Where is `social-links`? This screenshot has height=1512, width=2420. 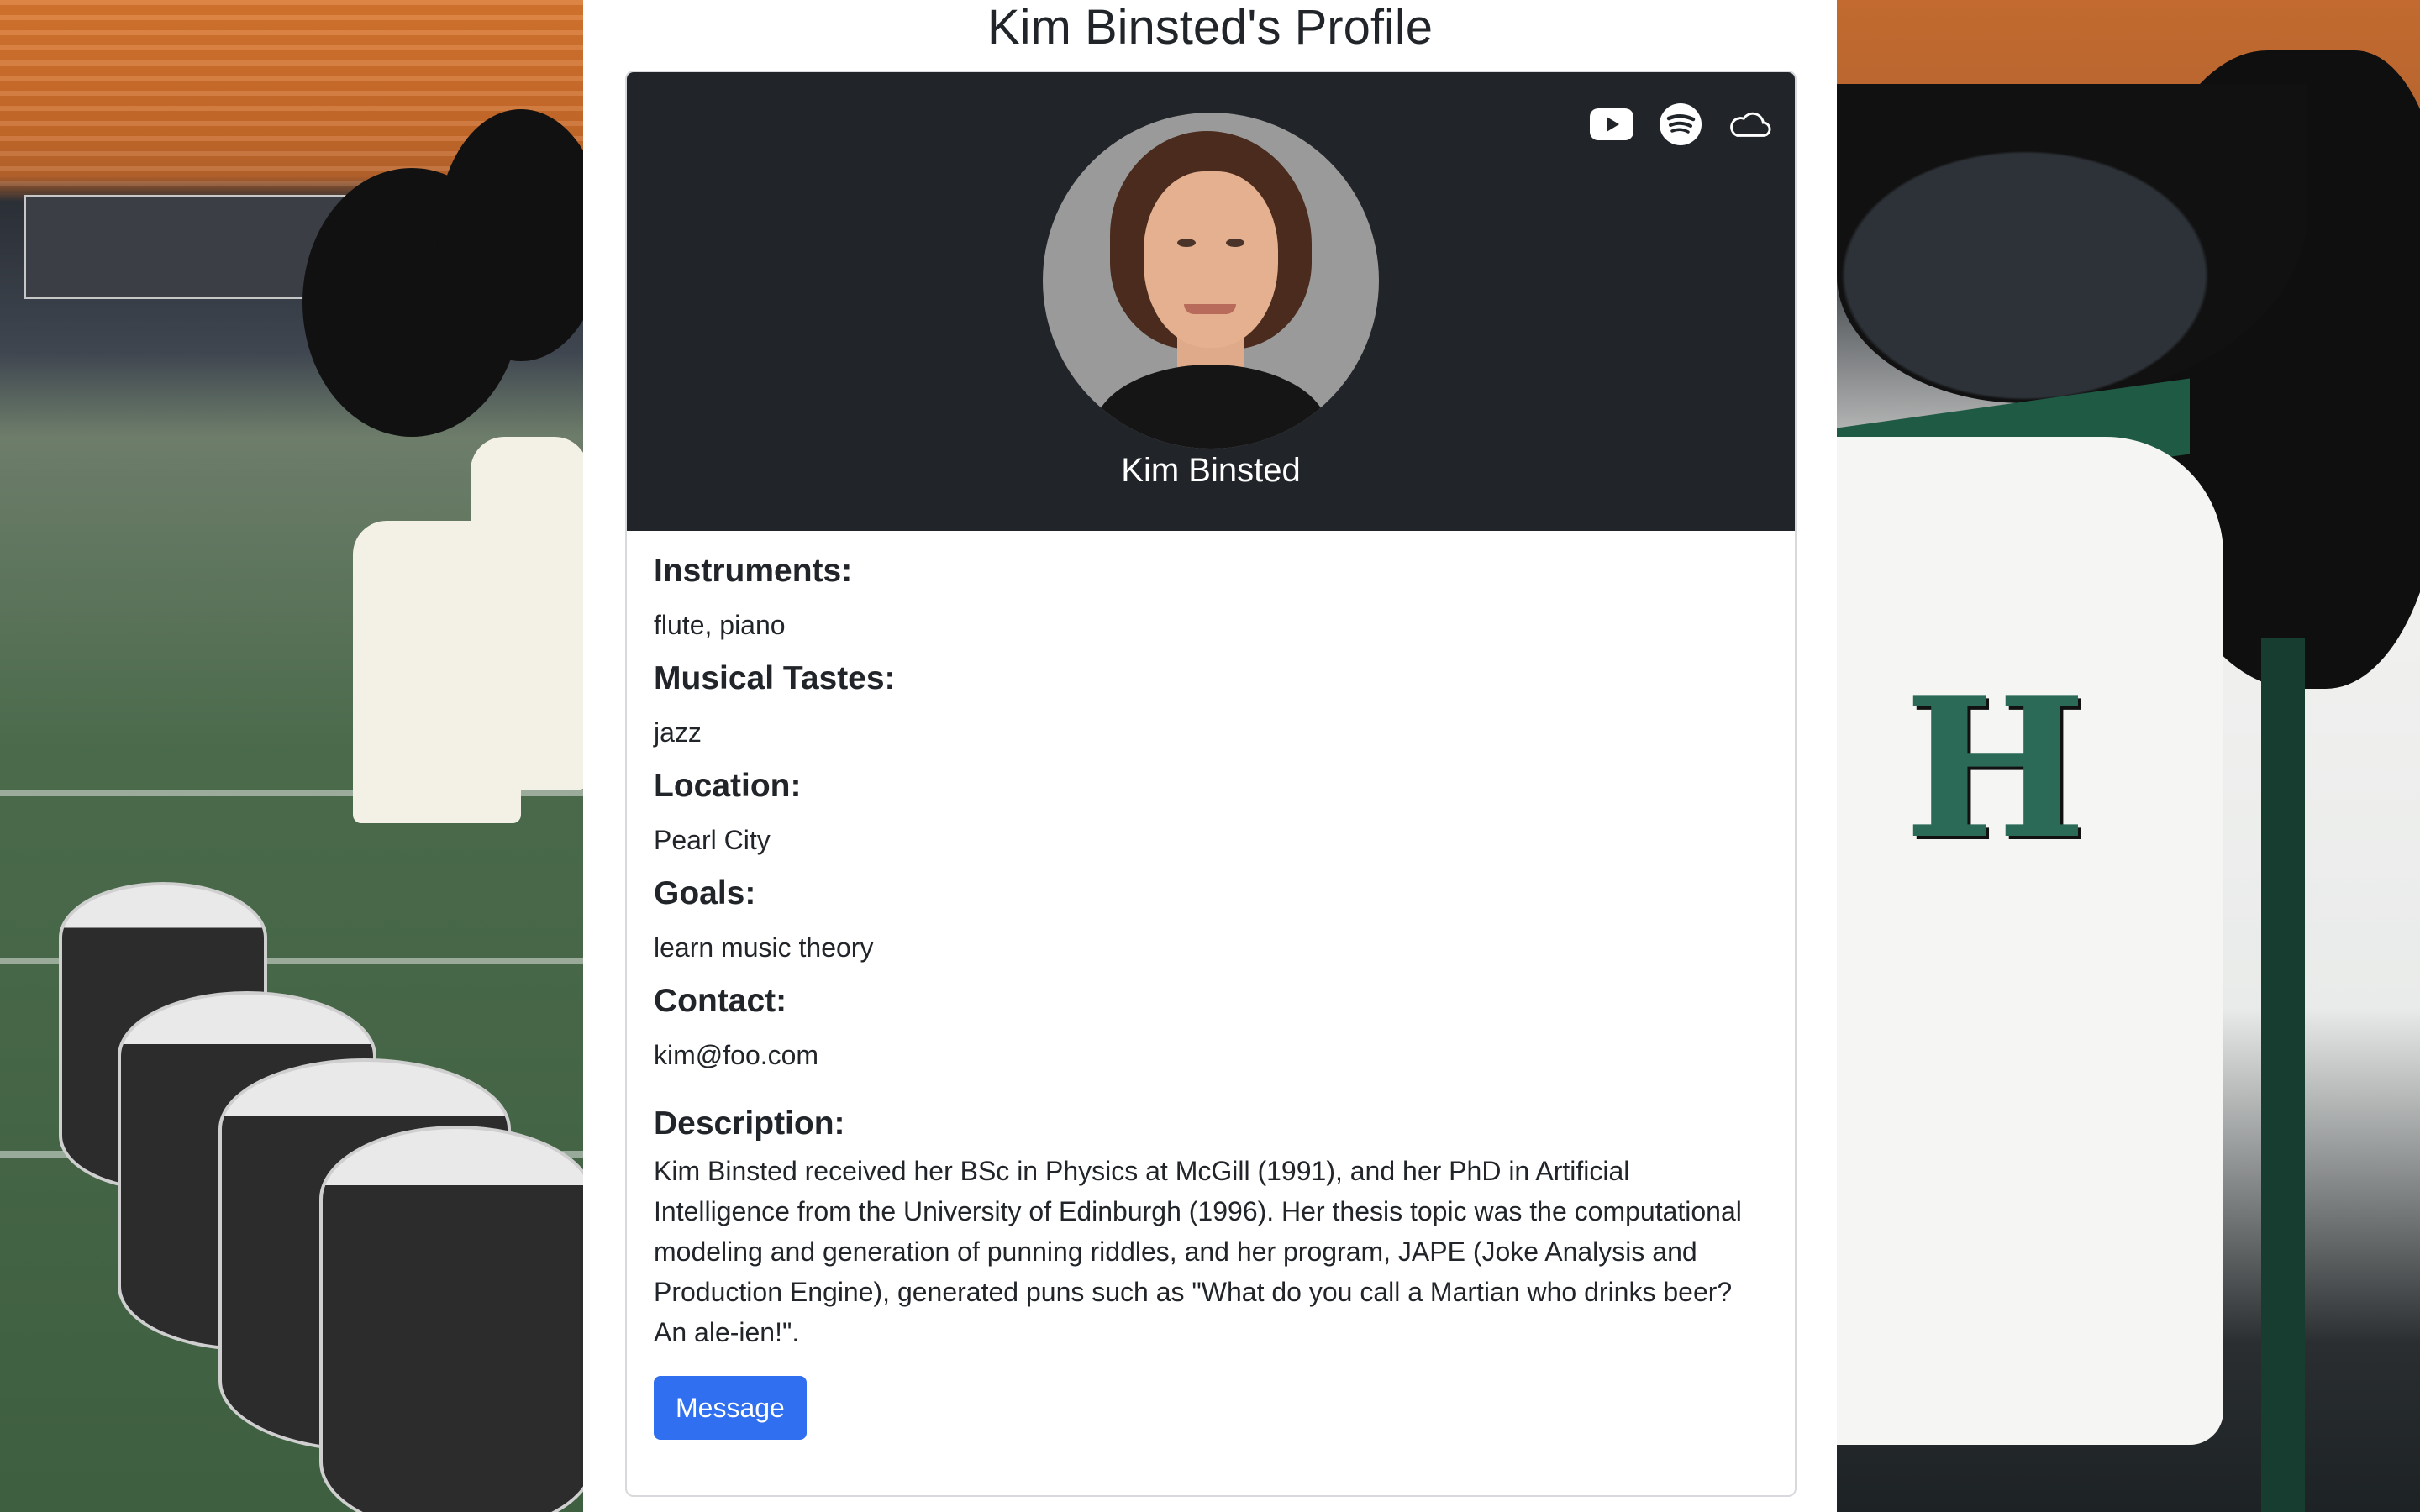 social-links is located at coordinates (1680, 124).